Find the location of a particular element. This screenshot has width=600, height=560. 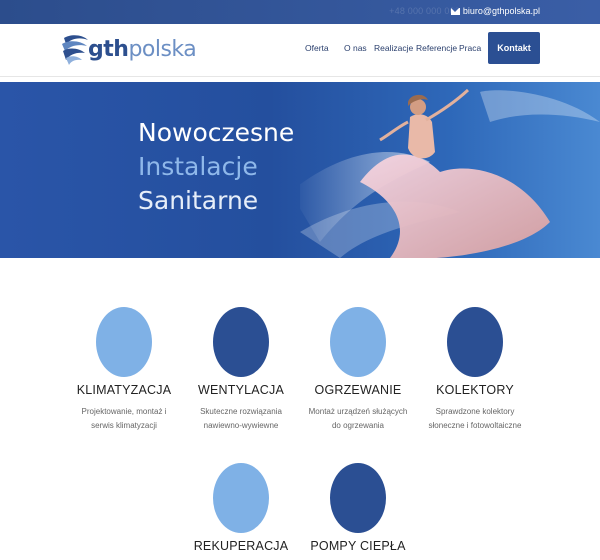

nav-item-realizacje: Realizacje is located at coordinates (393, 48).